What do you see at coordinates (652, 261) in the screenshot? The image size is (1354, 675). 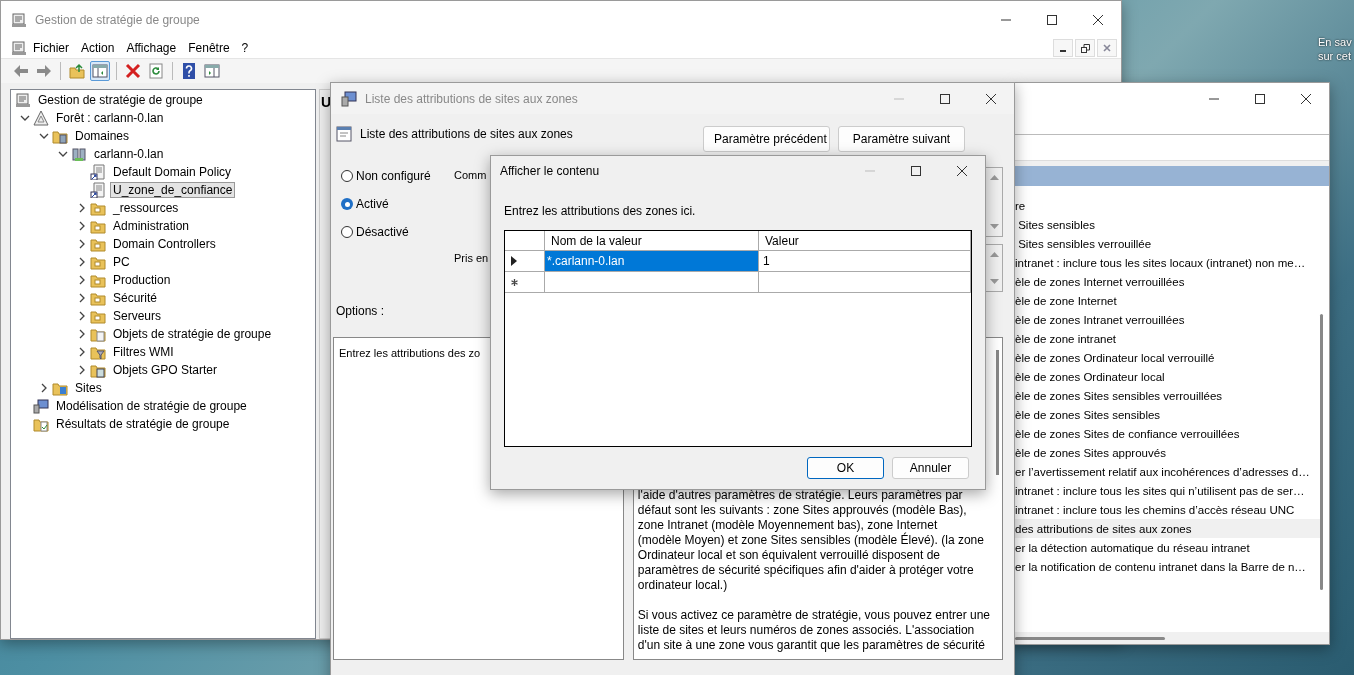 I see `table-cell: *.carlann-0.lan` at bounding box center [652, 261].